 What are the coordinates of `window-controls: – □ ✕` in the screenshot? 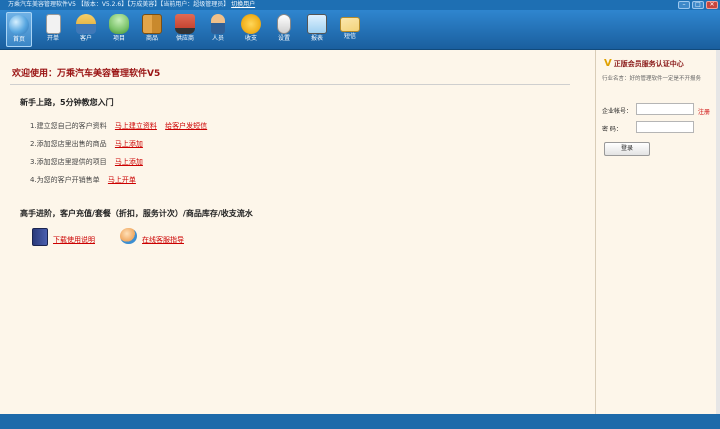 It's located at (698, 5).